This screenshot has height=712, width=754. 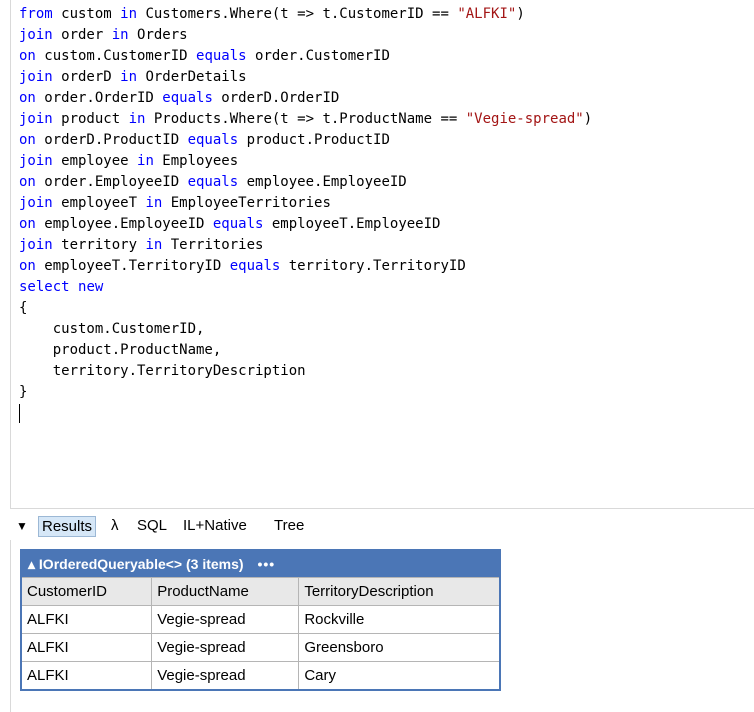 What do you see at coordinates (86, 77) in the screenshot?
I see `code-token: orderD` at bounding box center [86, 77].